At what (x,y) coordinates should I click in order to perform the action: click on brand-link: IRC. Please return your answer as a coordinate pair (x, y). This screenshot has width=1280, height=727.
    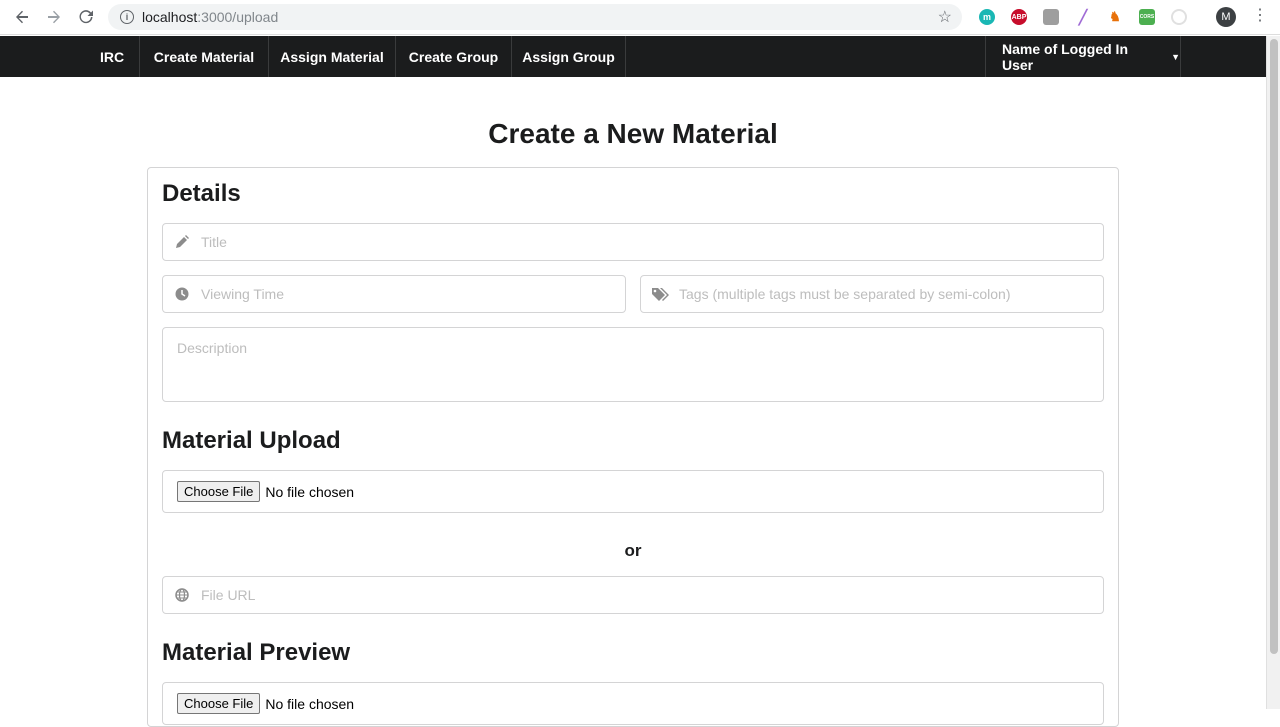
    Looking at the image, I should click on (112, 56).